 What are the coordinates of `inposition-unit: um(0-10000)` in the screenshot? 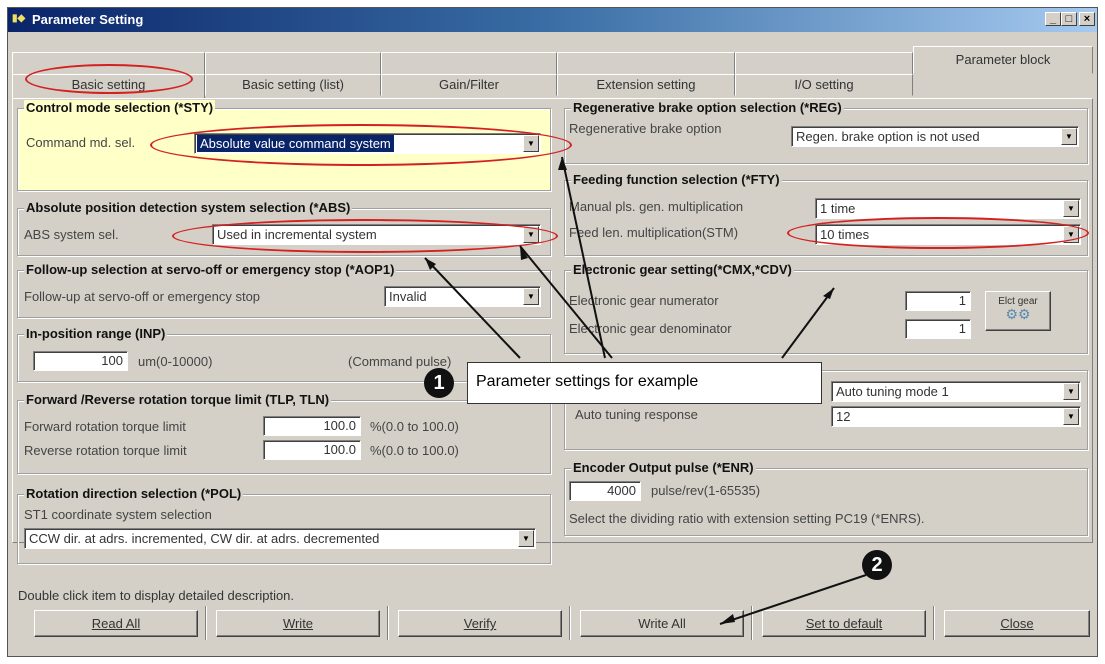 It's located at (175, 361).